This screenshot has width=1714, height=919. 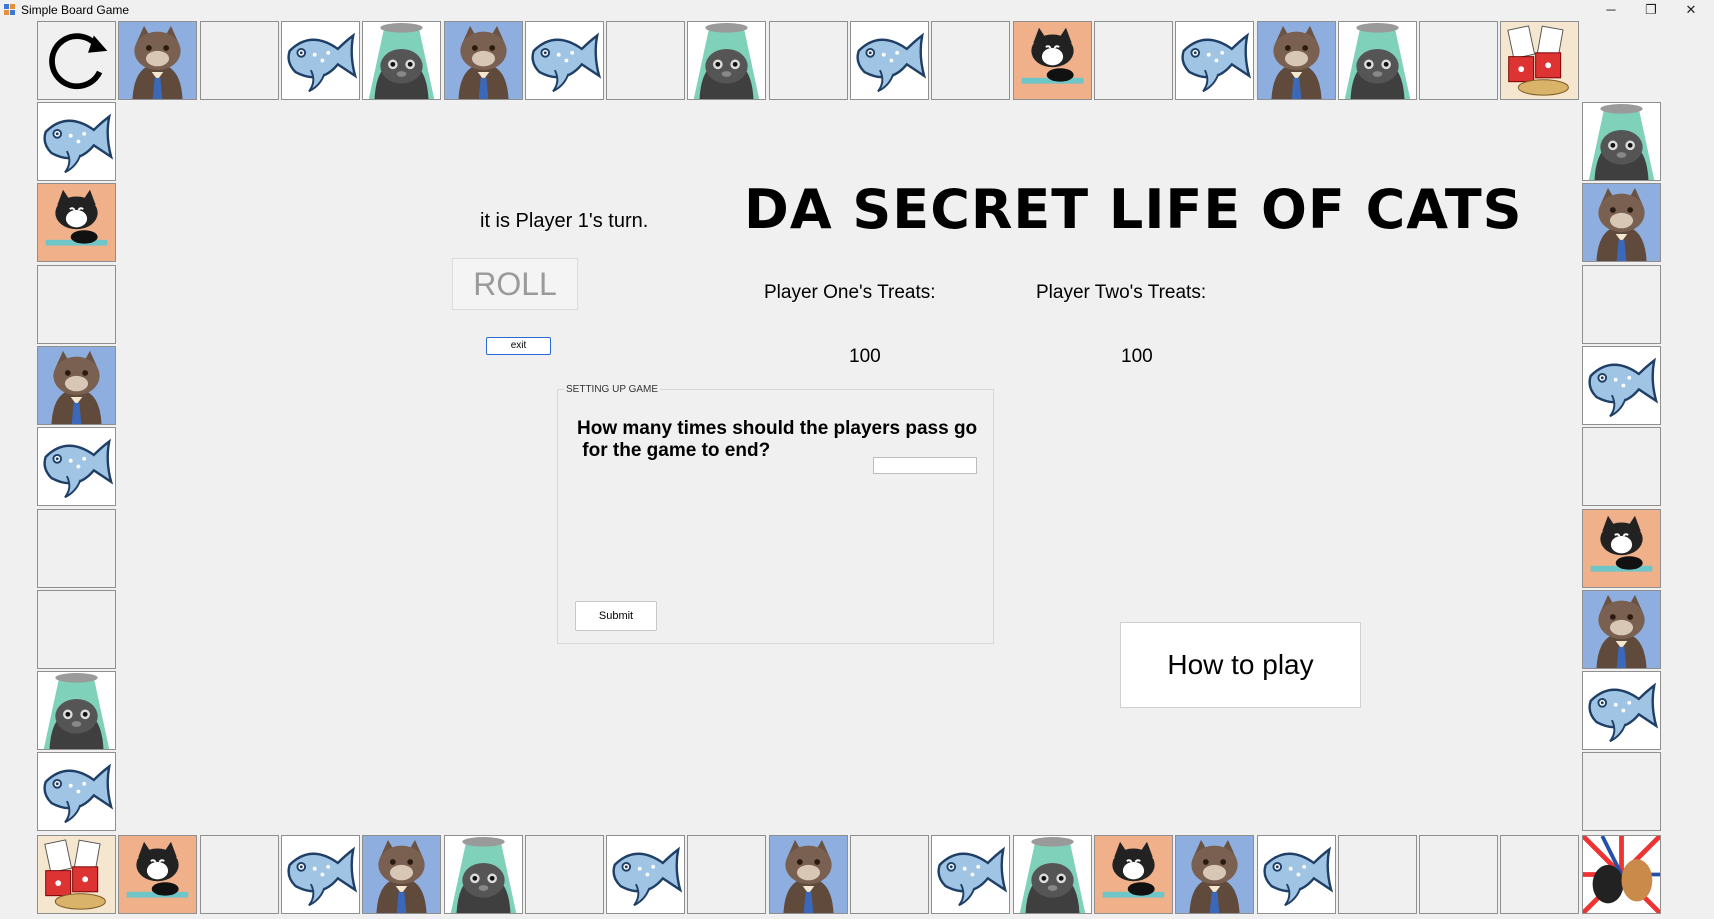 What do you see at coordinates (674, 450) in the screenshot?
I see `setup-question-line2: for the game to end?` at bounding box center [674, 450].